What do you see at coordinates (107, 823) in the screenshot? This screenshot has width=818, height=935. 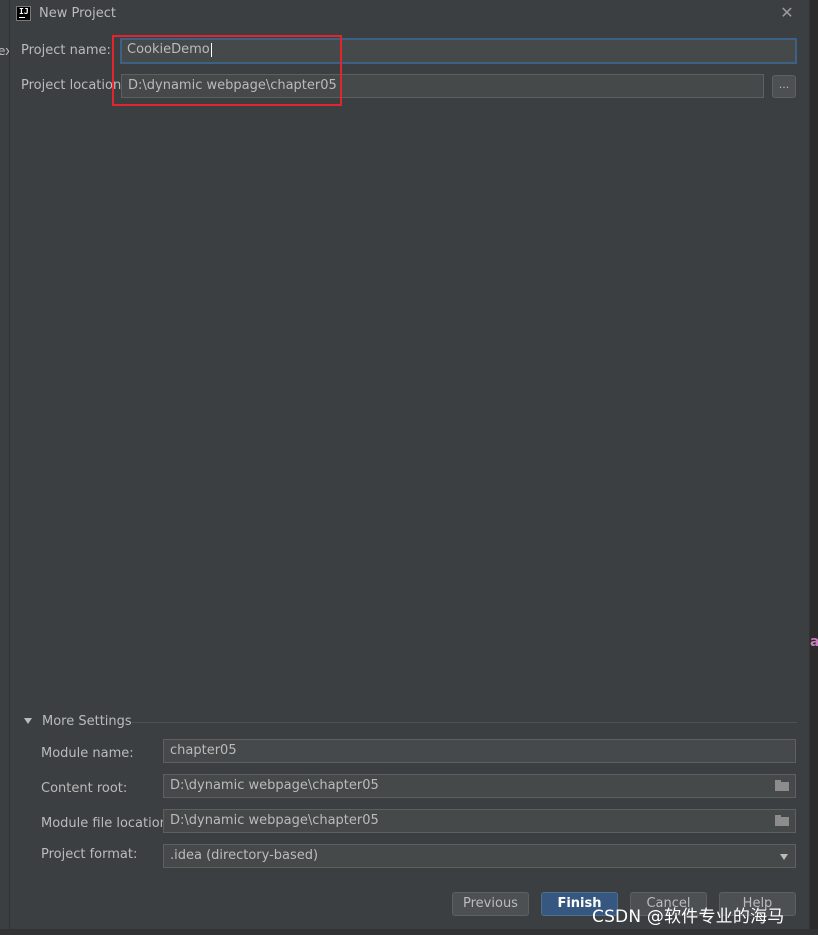 I see `module-file-location-label: Module file location:` at bounding box center [107, 823].